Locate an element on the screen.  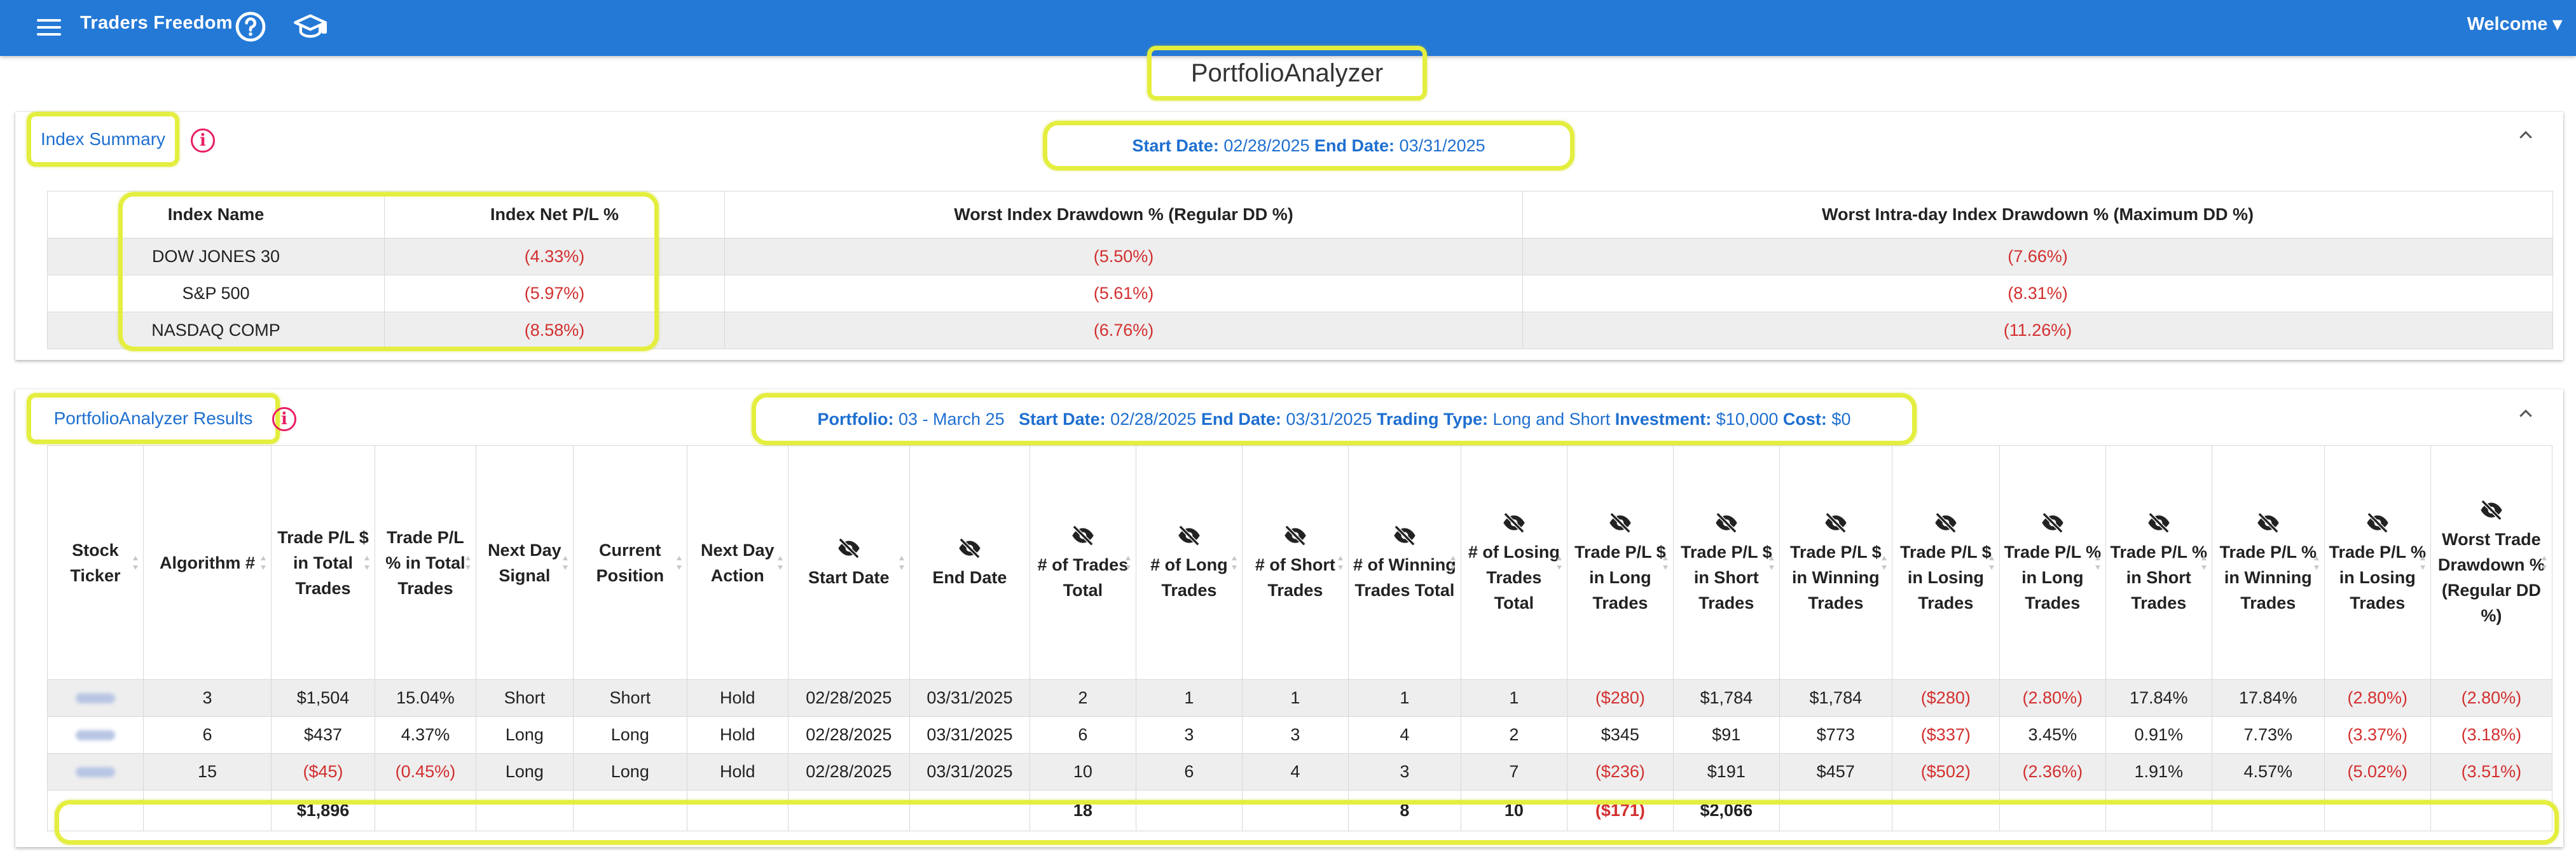
column-header: Stock Ticker is located at coordinates (95, 562).